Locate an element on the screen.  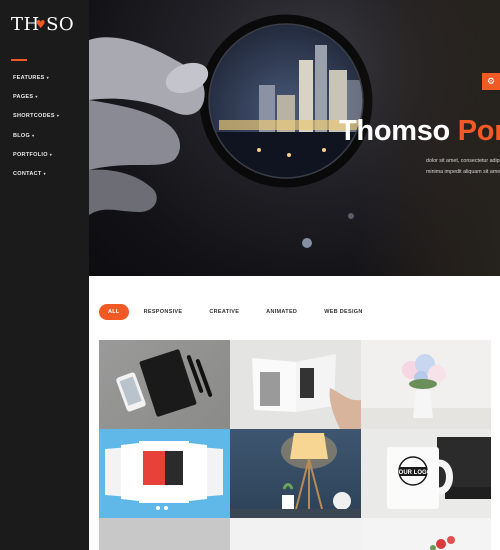
flowers-vase-image is located at coordinates (426, 391).